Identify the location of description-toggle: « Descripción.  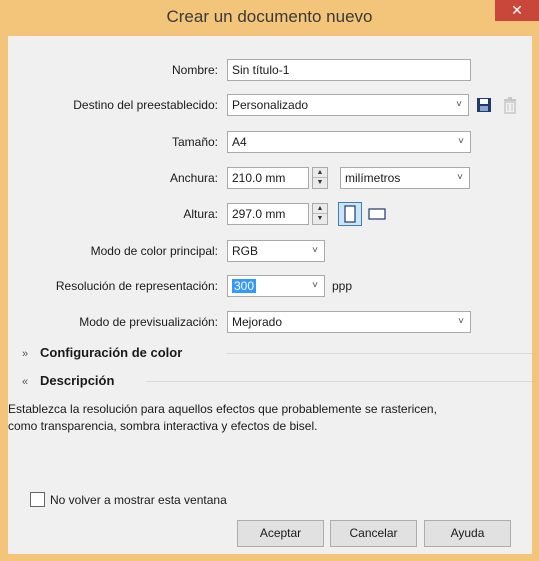
(68, 381).